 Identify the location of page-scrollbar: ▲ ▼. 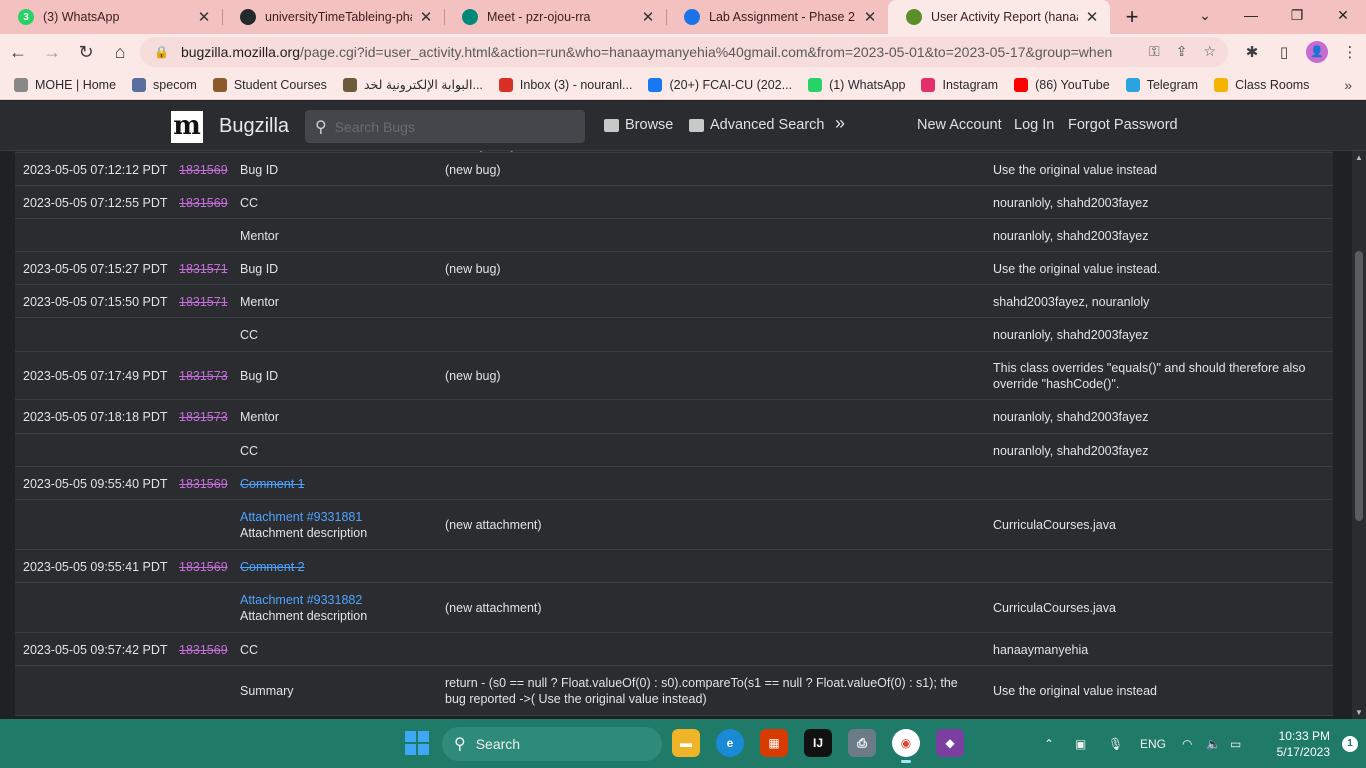
(1359, 435).